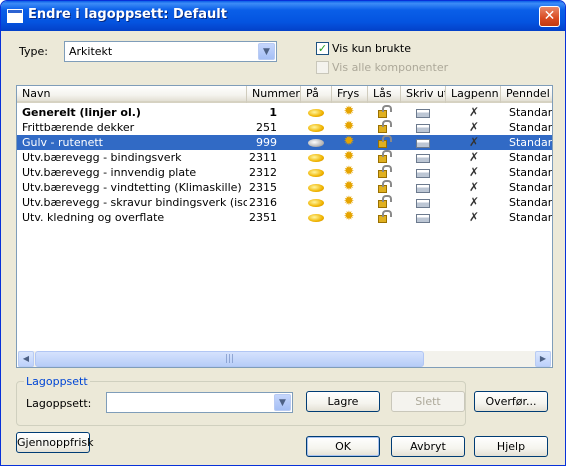 The height and width of the screenshot is (466, 566). Describe the element at coordinates (283, 16) in the screenshot. I see `title-bar: Endre i lagoppsett: Default ✕` at that location.